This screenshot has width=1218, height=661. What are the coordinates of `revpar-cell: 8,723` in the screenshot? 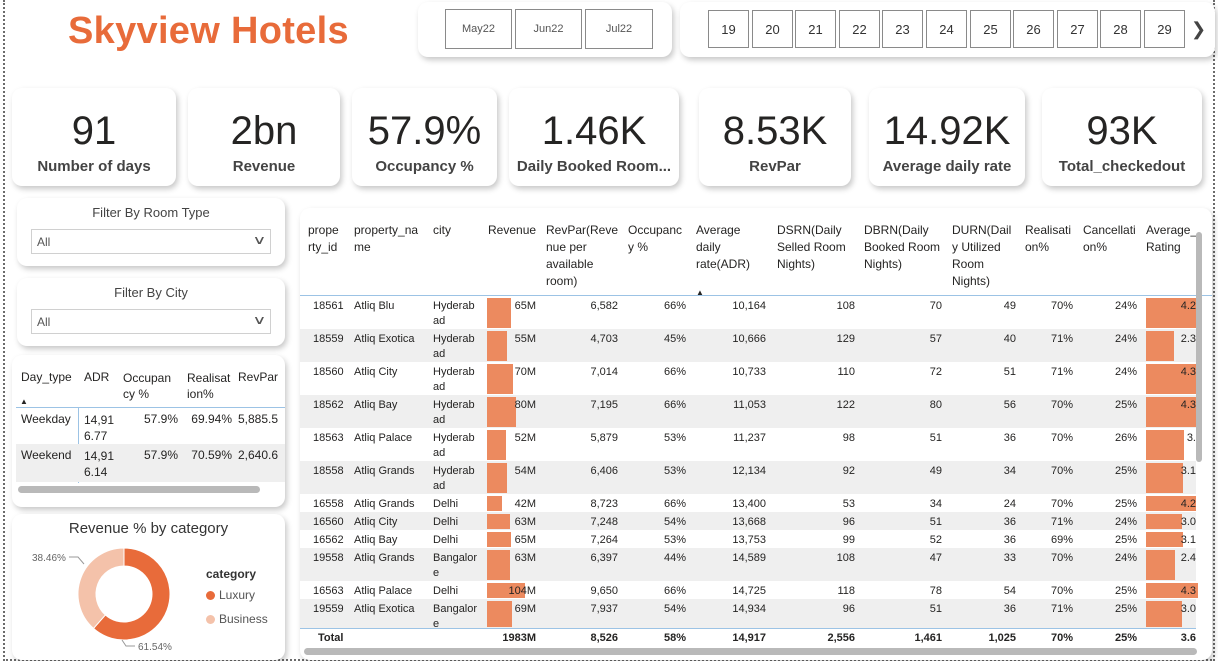 It's located at (604, 504).